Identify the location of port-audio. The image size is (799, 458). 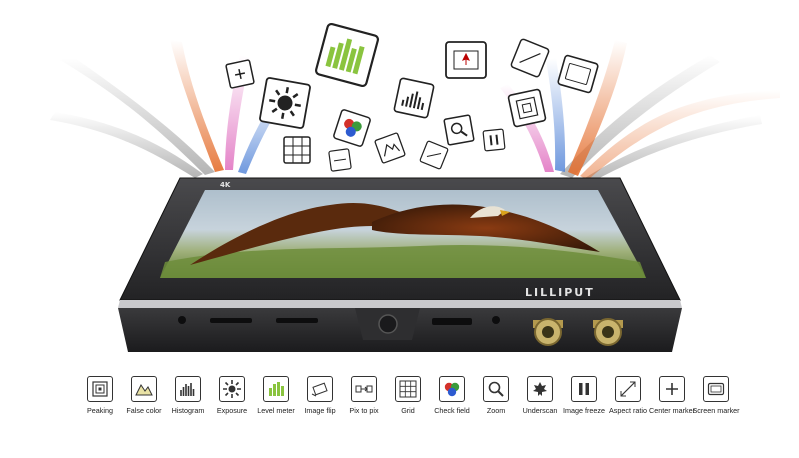
(496, 320).